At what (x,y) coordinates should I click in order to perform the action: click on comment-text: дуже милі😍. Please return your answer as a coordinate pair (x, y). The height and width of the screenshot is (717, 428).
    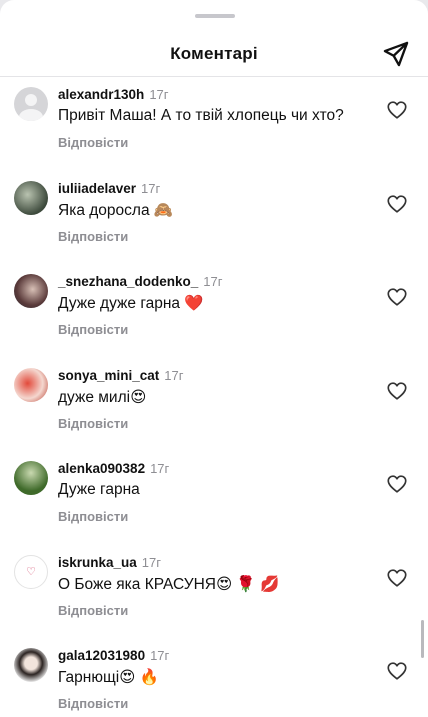
    Looking at the image, I should click on (102, 397).